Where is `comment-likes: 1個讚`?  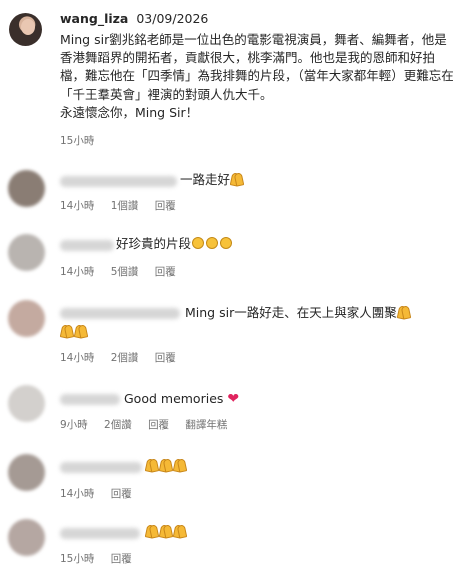
comment-likes: 1個讚 is located at coordinates (125, 206).